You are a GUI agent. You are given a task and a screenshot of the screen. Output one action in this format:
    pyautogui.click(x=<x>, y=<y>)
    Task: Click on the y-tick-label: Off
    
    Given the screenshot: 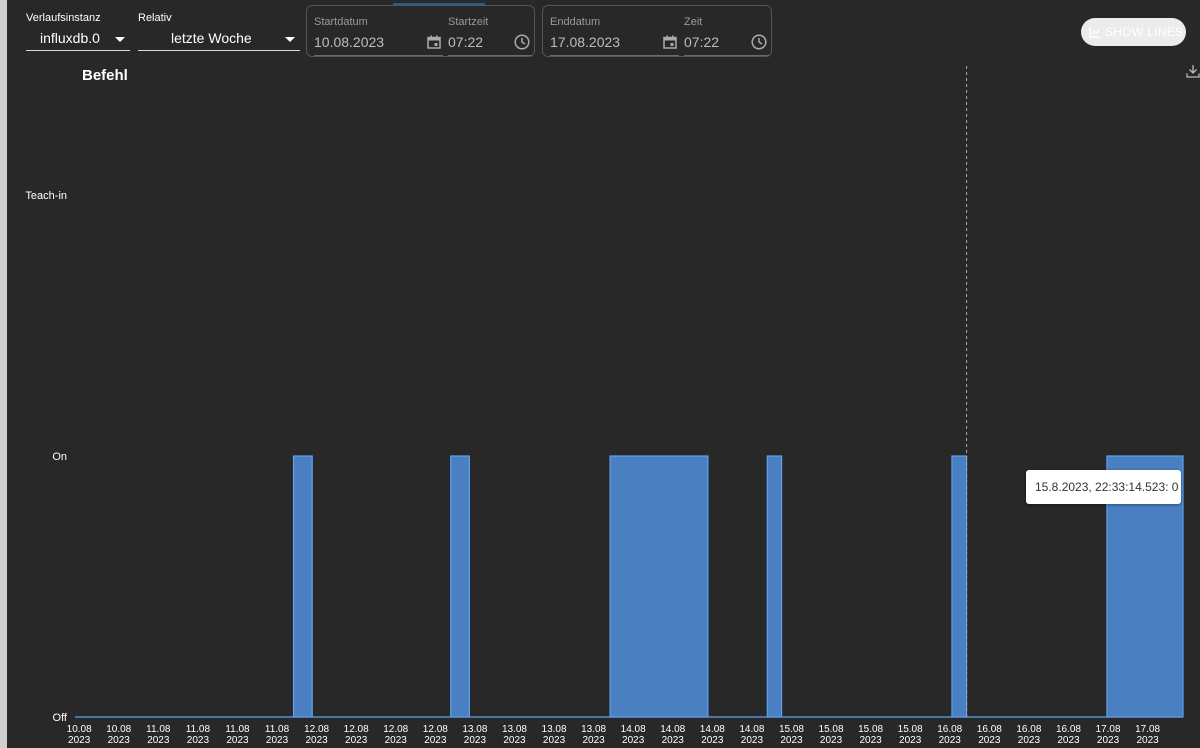 What is the action you would take?
    pyautogui.click(x=60, y=718)
    